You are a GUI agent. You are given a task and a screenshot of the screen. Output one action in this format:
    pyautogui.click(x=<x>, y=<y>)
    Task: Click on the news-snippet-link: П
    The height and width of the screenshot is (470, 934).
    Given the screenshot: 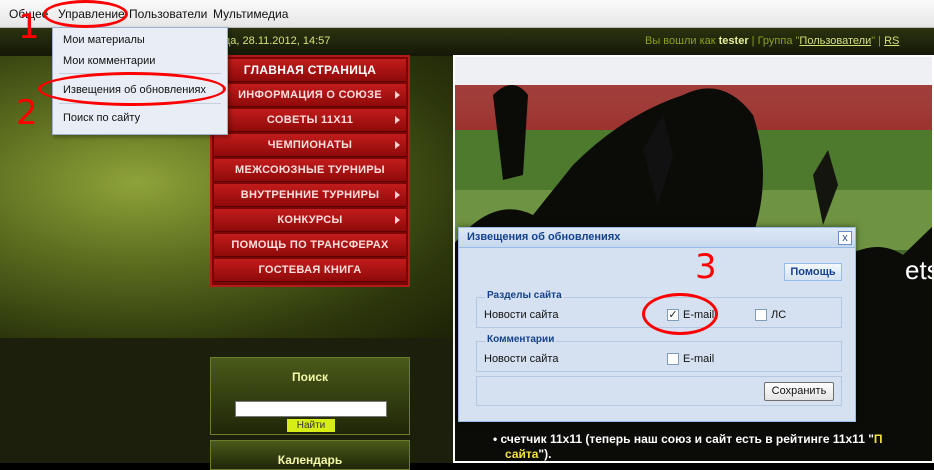 What is the action you would take?
    pyautogui.click(x=878, y=439)
    